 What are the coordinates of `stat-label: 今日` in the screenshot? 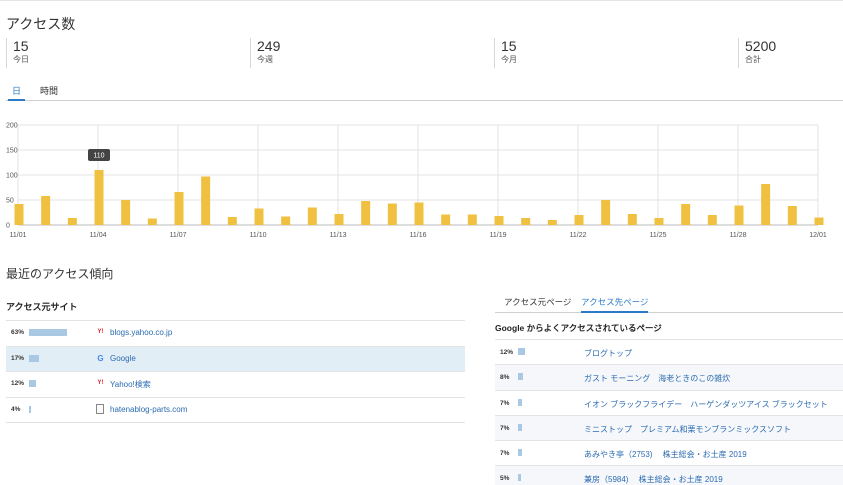 It's located at (21, 59).